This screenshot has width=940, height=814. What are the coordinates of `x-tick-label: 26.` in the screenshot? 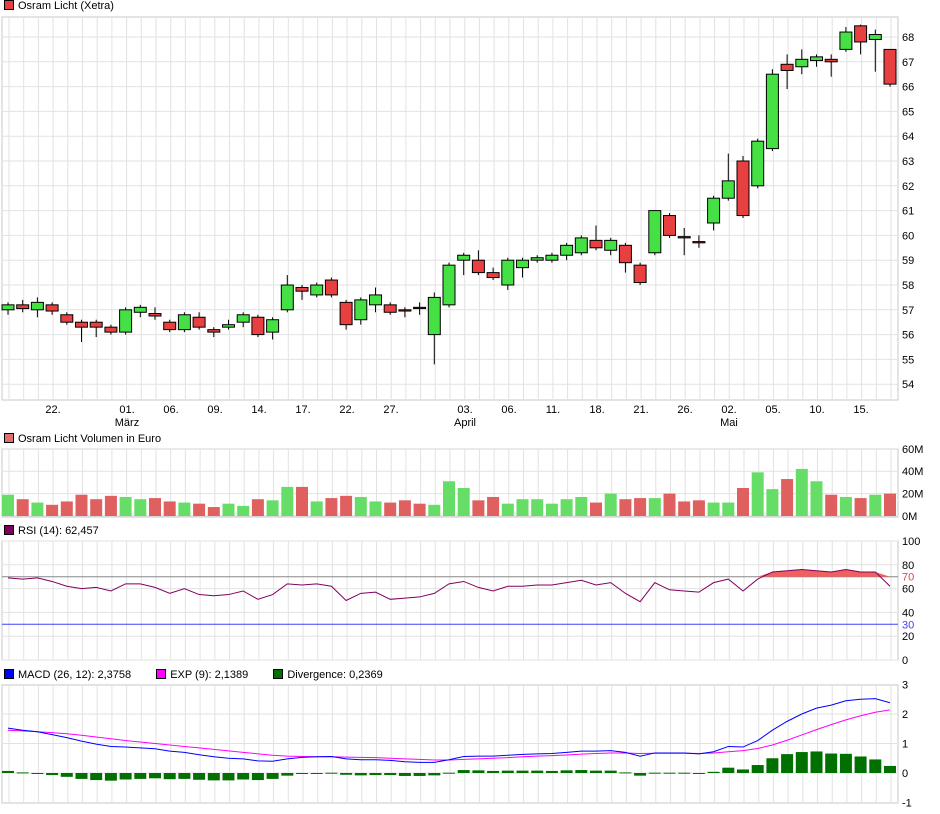 It's located at (684, 410).